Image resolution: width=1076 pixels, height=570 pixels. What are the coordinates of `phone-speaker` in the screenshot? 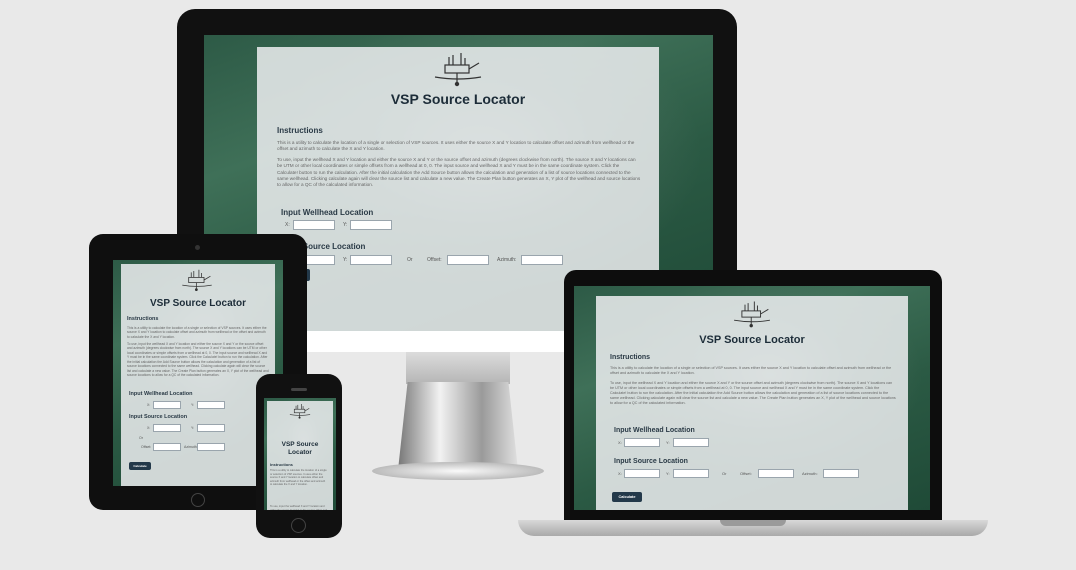 It's located at (299, 389).